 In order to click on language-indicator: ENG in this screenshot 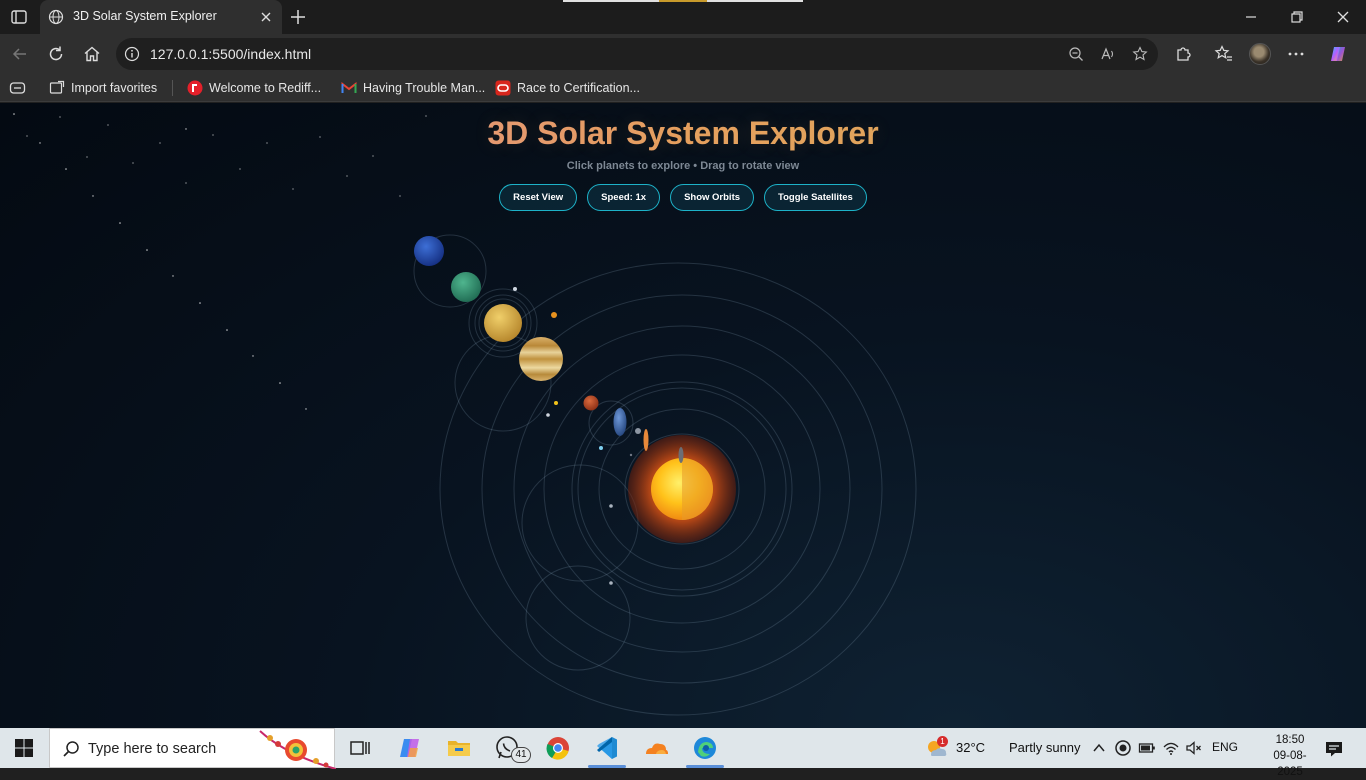, I will do `click(1225, 747)`.